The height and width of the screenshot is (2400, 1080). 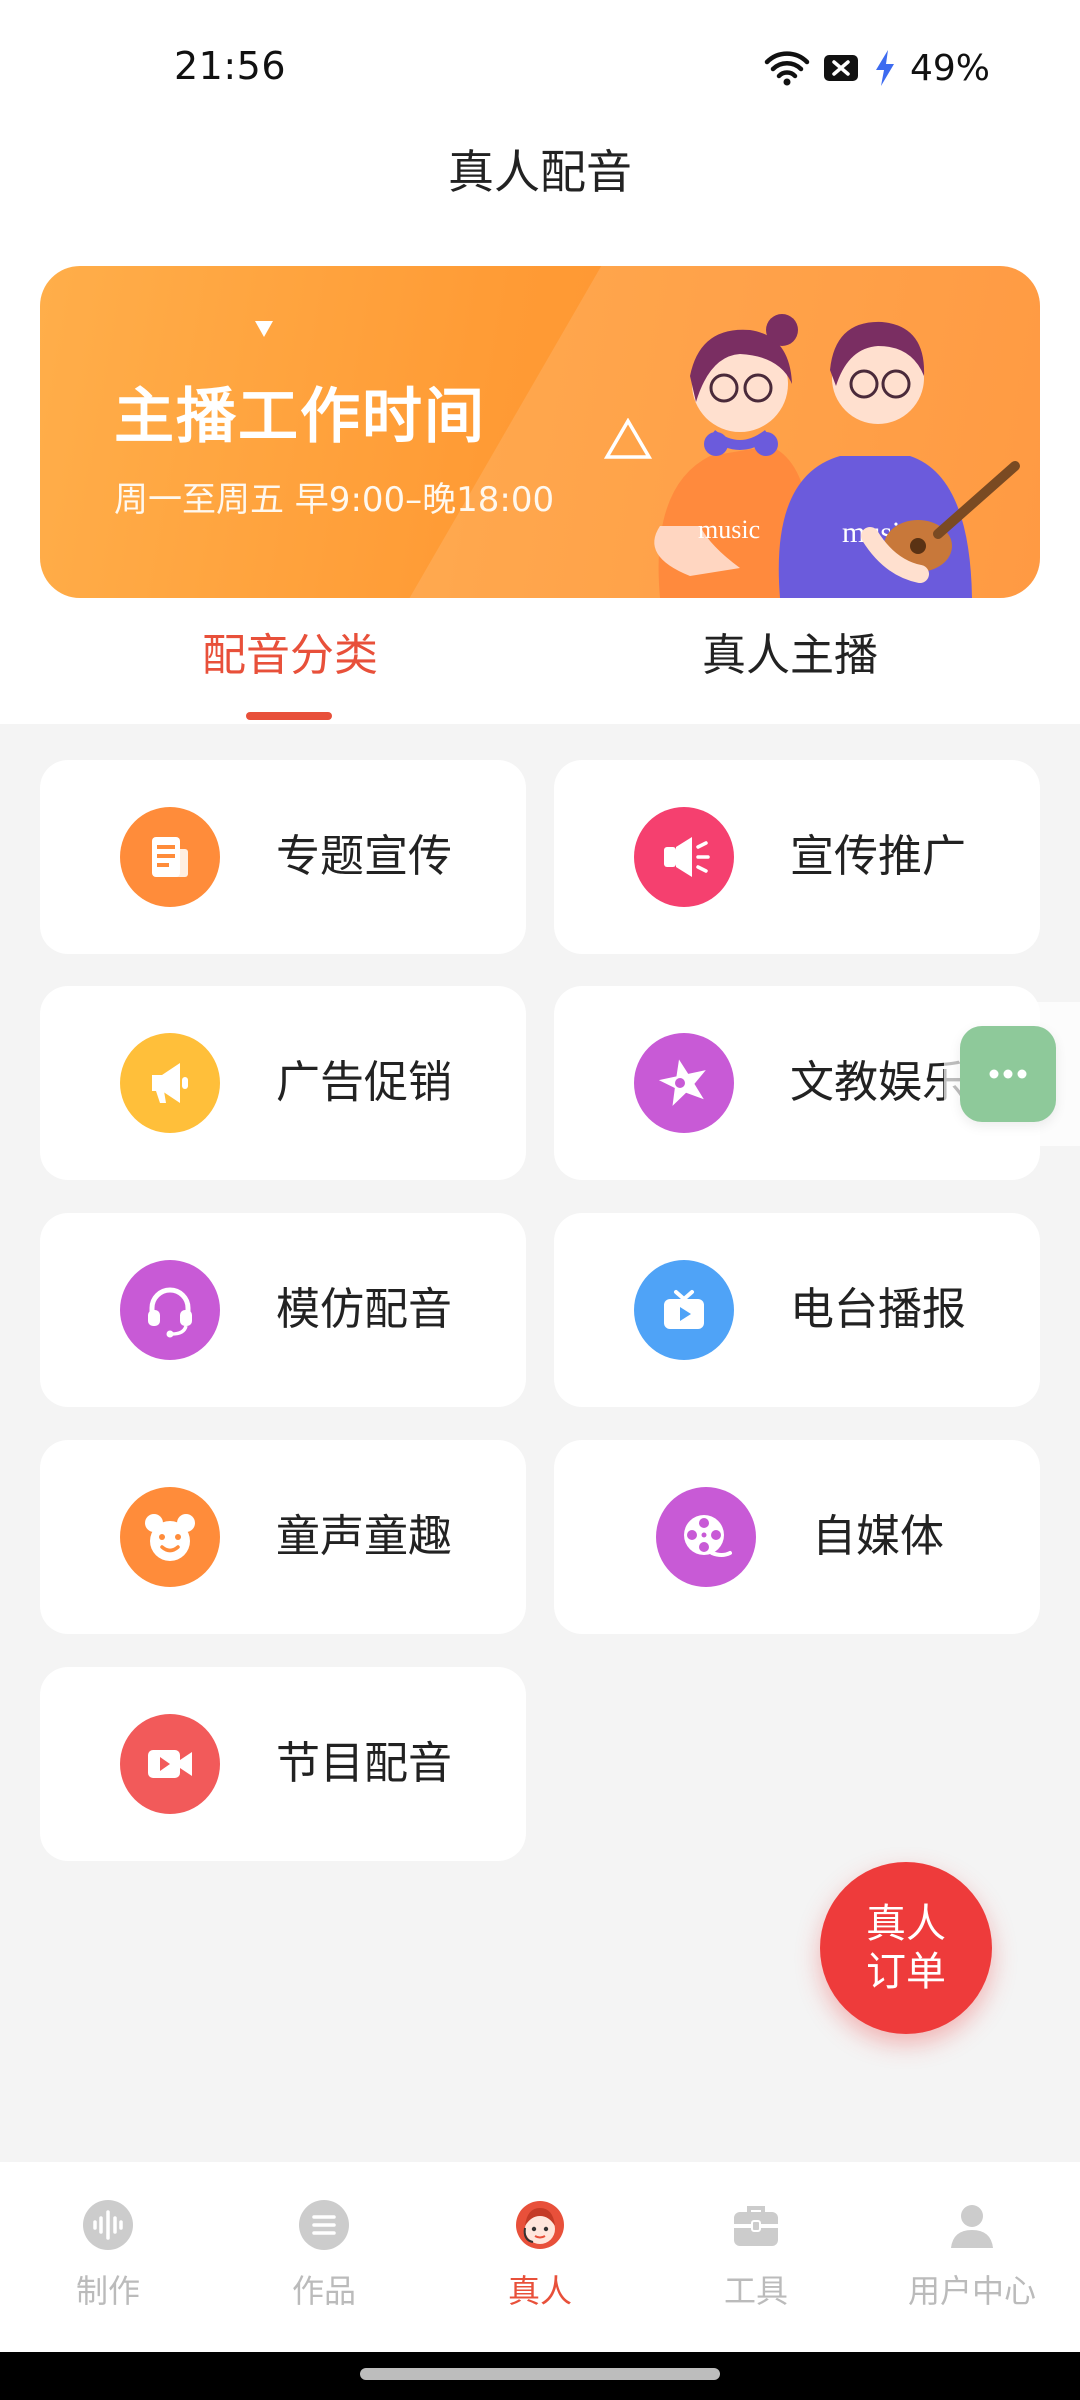 I want to click on document-icon, so click(x=170, y=857).